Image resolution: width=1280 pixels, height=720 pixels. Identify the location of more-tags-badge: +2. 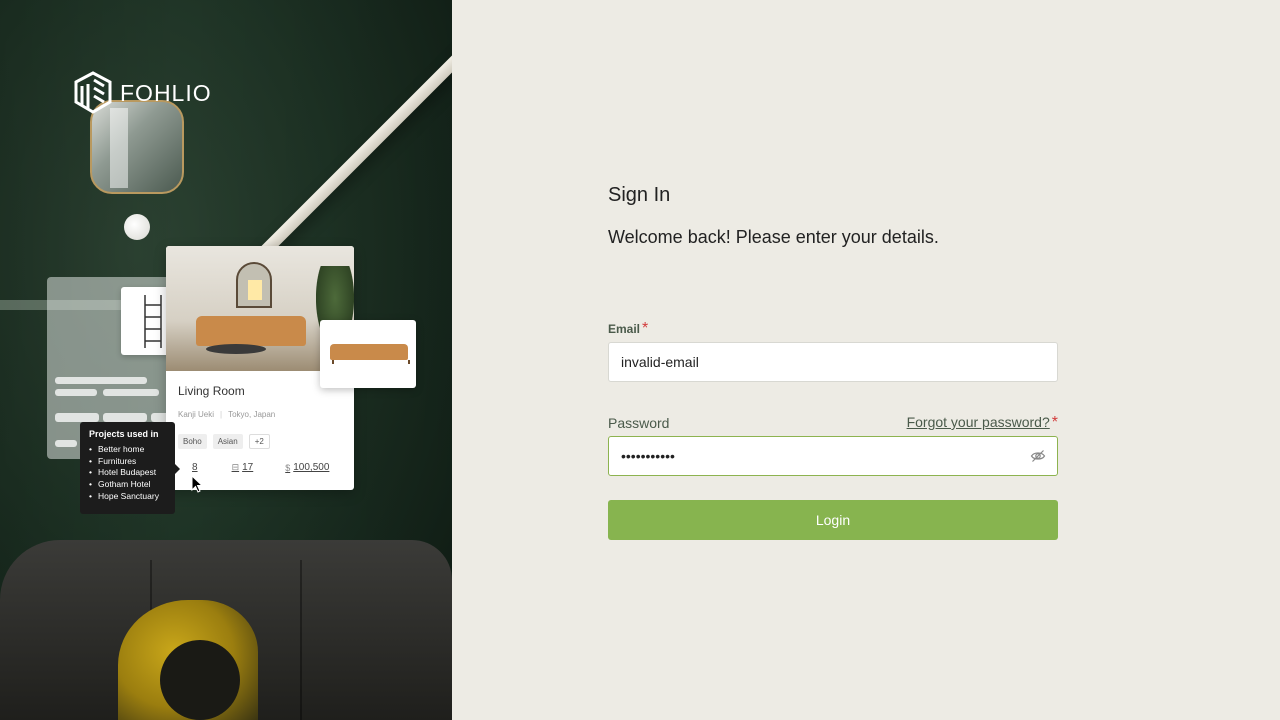
(259, 441).